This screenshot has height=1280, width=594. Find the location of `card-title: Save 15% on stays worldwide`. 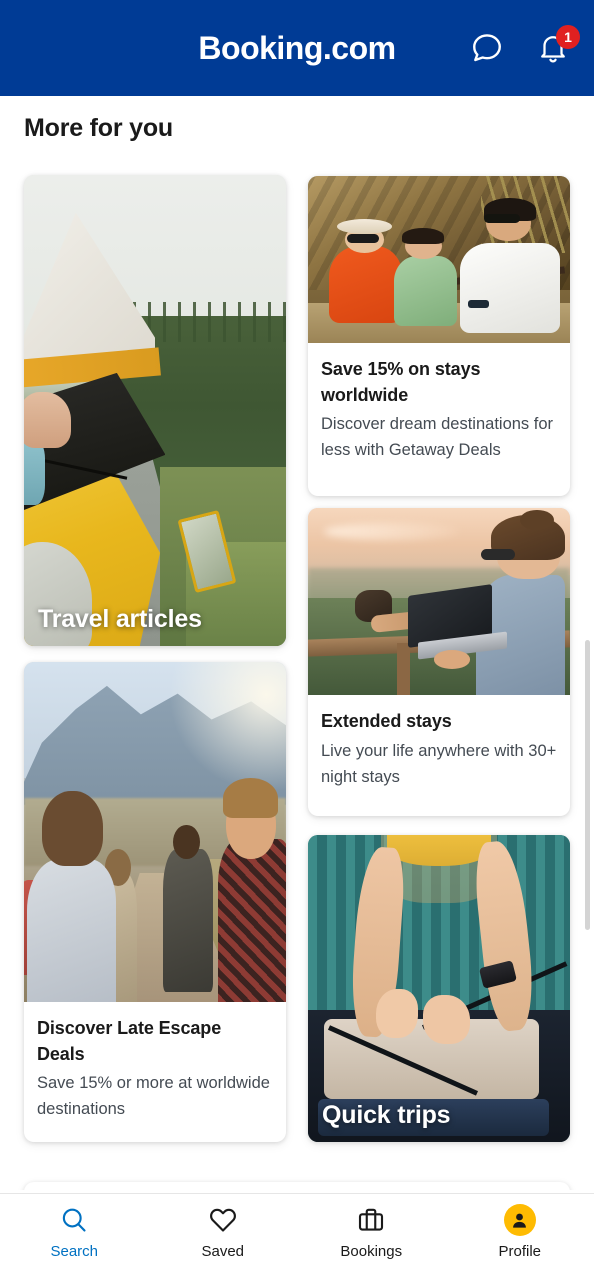

card-title: Save 15% on stays worldwide is located at coordinates (401, 382).